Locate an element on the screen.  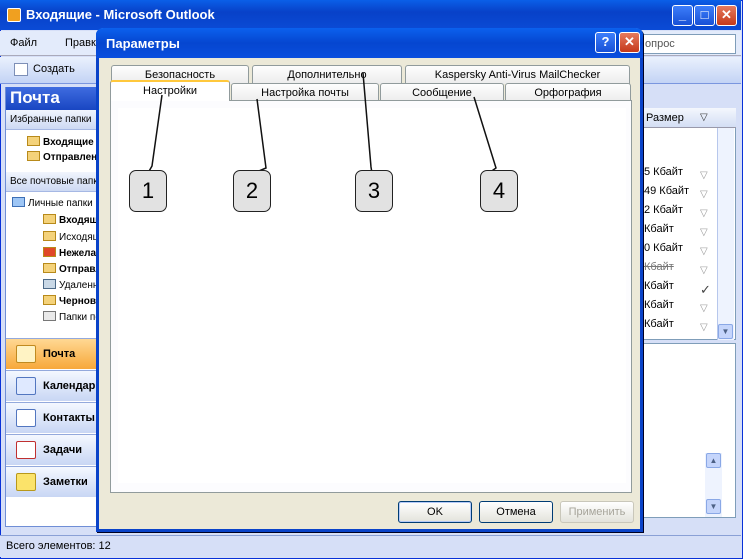
menu-file: Файл is located at coordinates (23, 43).